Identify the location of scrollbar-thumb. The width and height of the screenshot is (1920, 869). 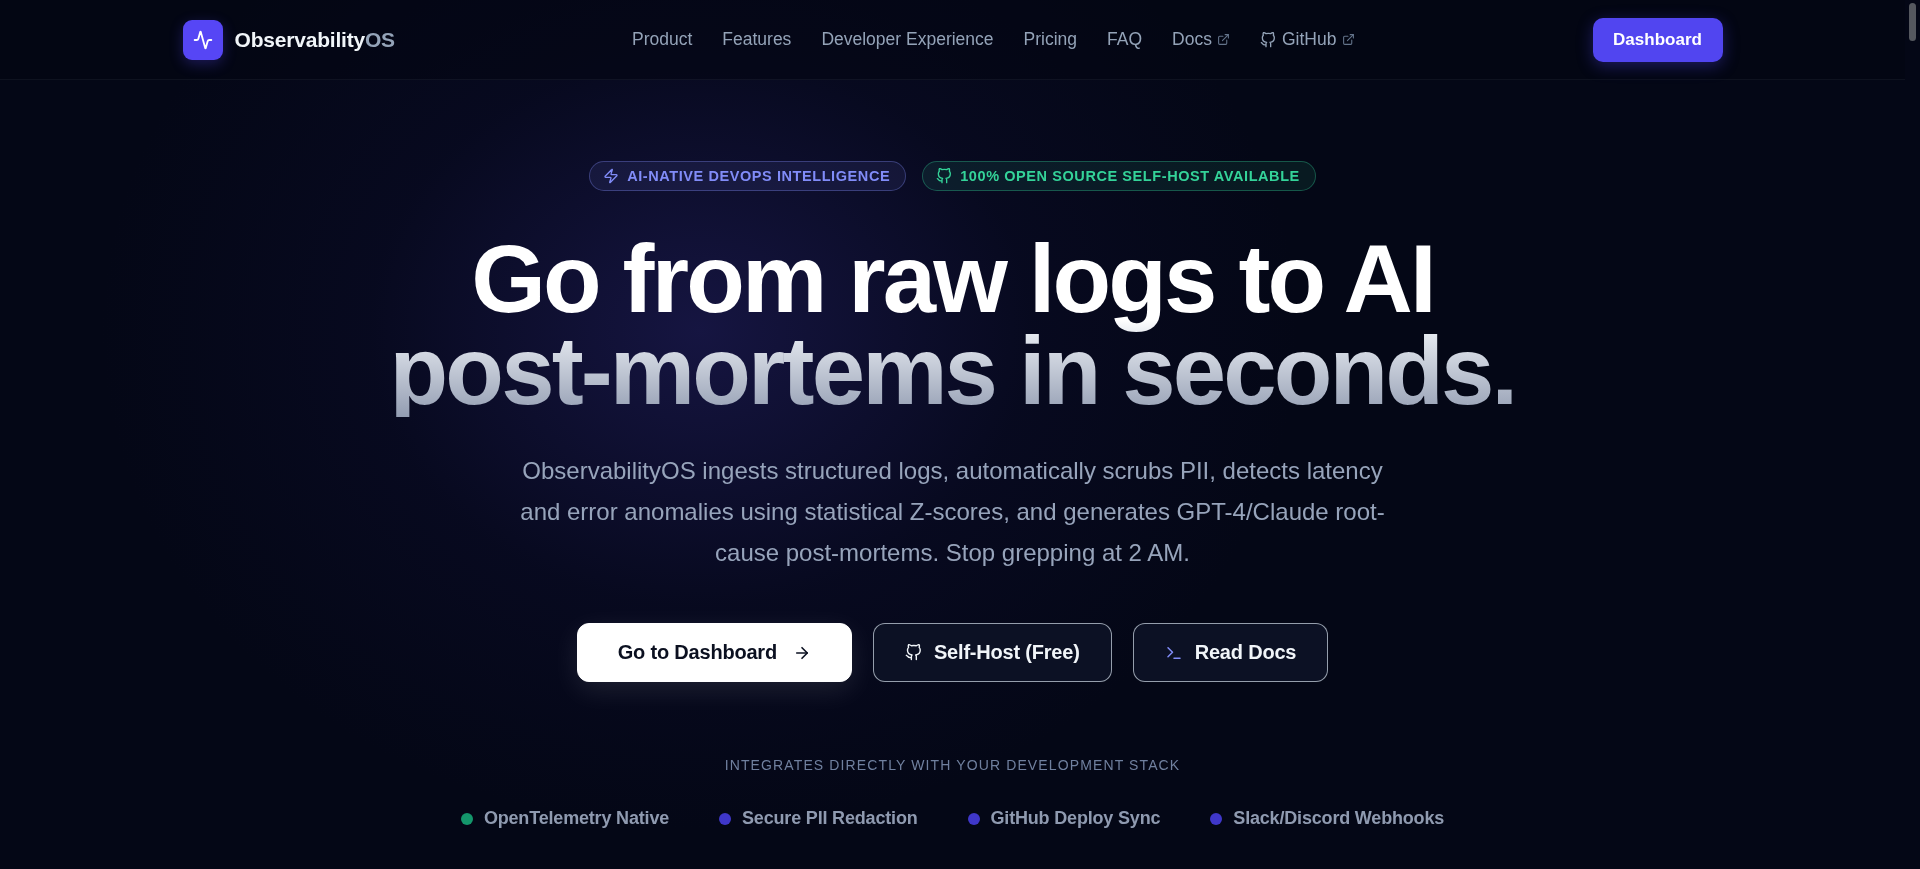
(1912, 22).